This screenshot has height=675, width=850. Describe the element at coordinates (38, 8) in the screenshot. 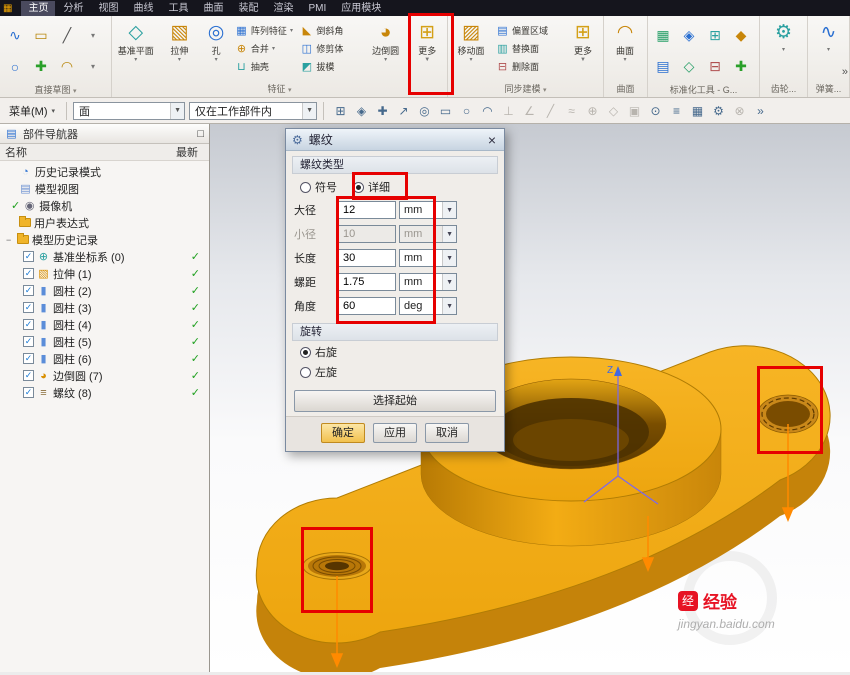

I see `tab-home: 主页` at that location.